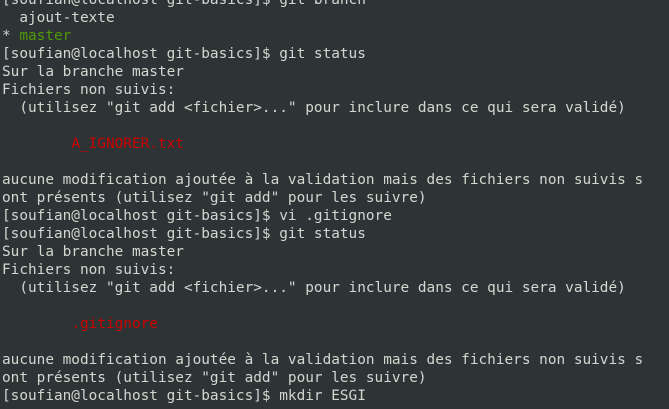 Image resolution: width=669 pixels, height=409 pixels. What do you see at coordinates (322, 144) in the screenshot?
I see `terminal-line: A_IGNORER.txt` at bounding box center [322, 144].